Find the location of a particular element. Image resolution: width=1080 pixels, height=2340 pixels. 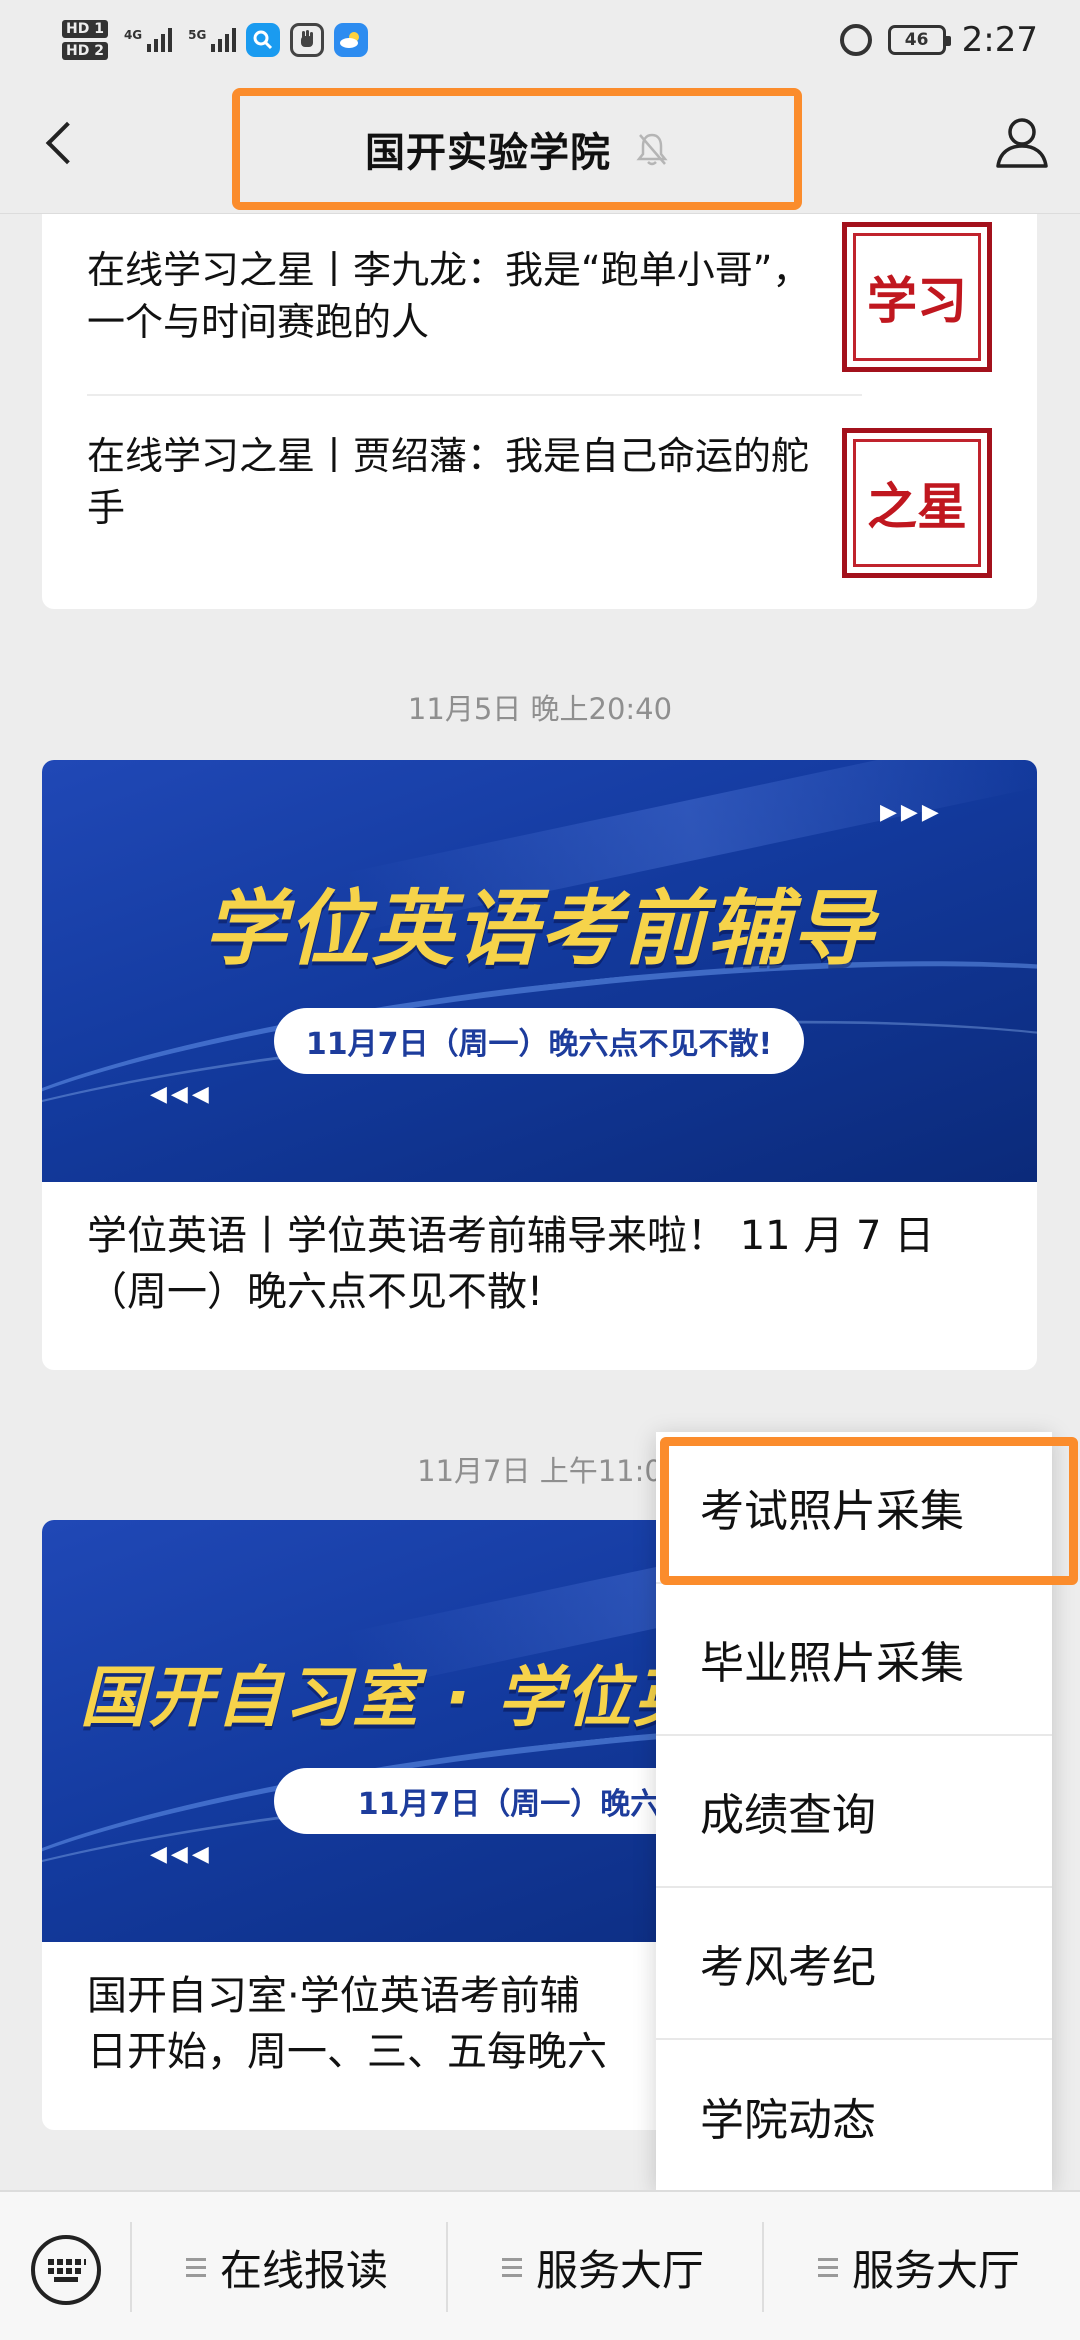

article-title: 在线学习之星丨贾绍藩：我是自己命运的舵手 is located at coordinates (448, 482).